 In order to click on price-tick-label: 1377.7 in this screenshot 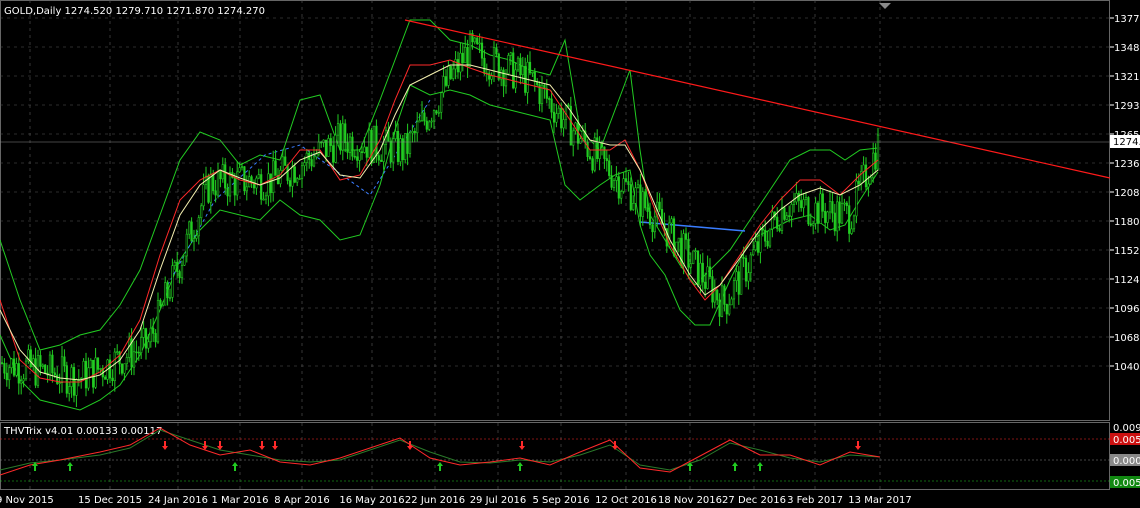, I will do `click(1127, 19)`.